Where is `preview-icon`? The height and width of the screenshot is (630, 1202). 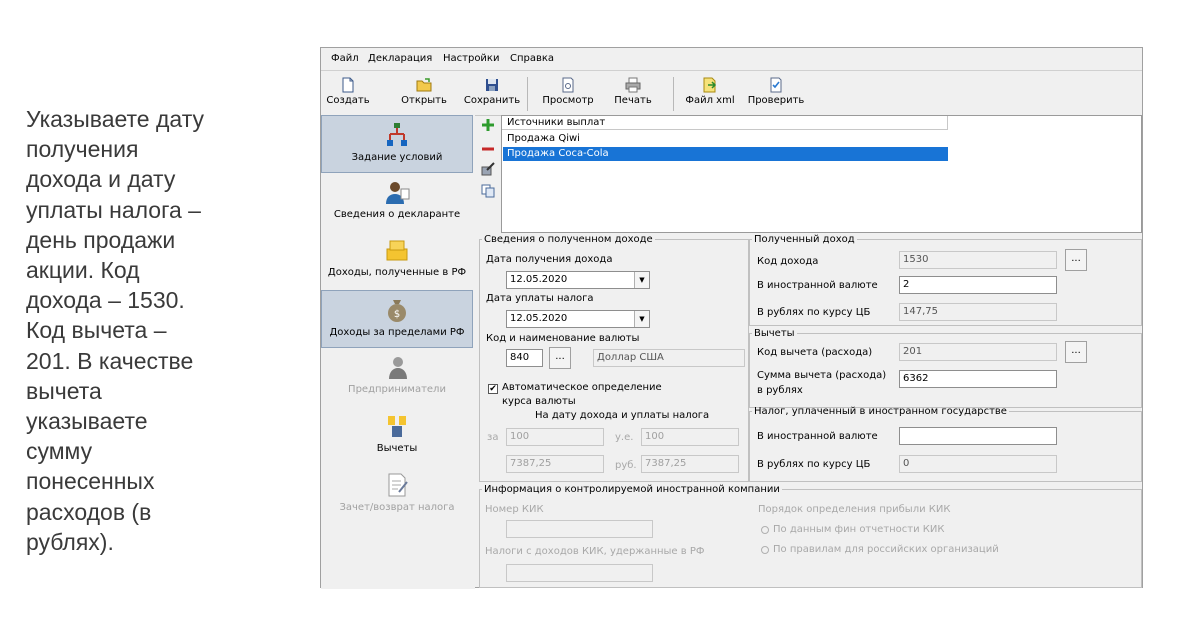
preview-icon is located at coordinates (568, 85).